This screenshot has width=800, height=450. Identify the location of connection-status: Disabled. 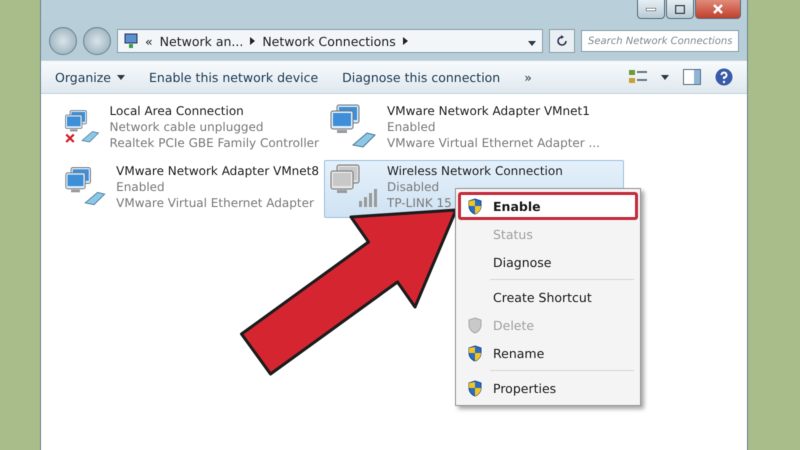
(413, 187).